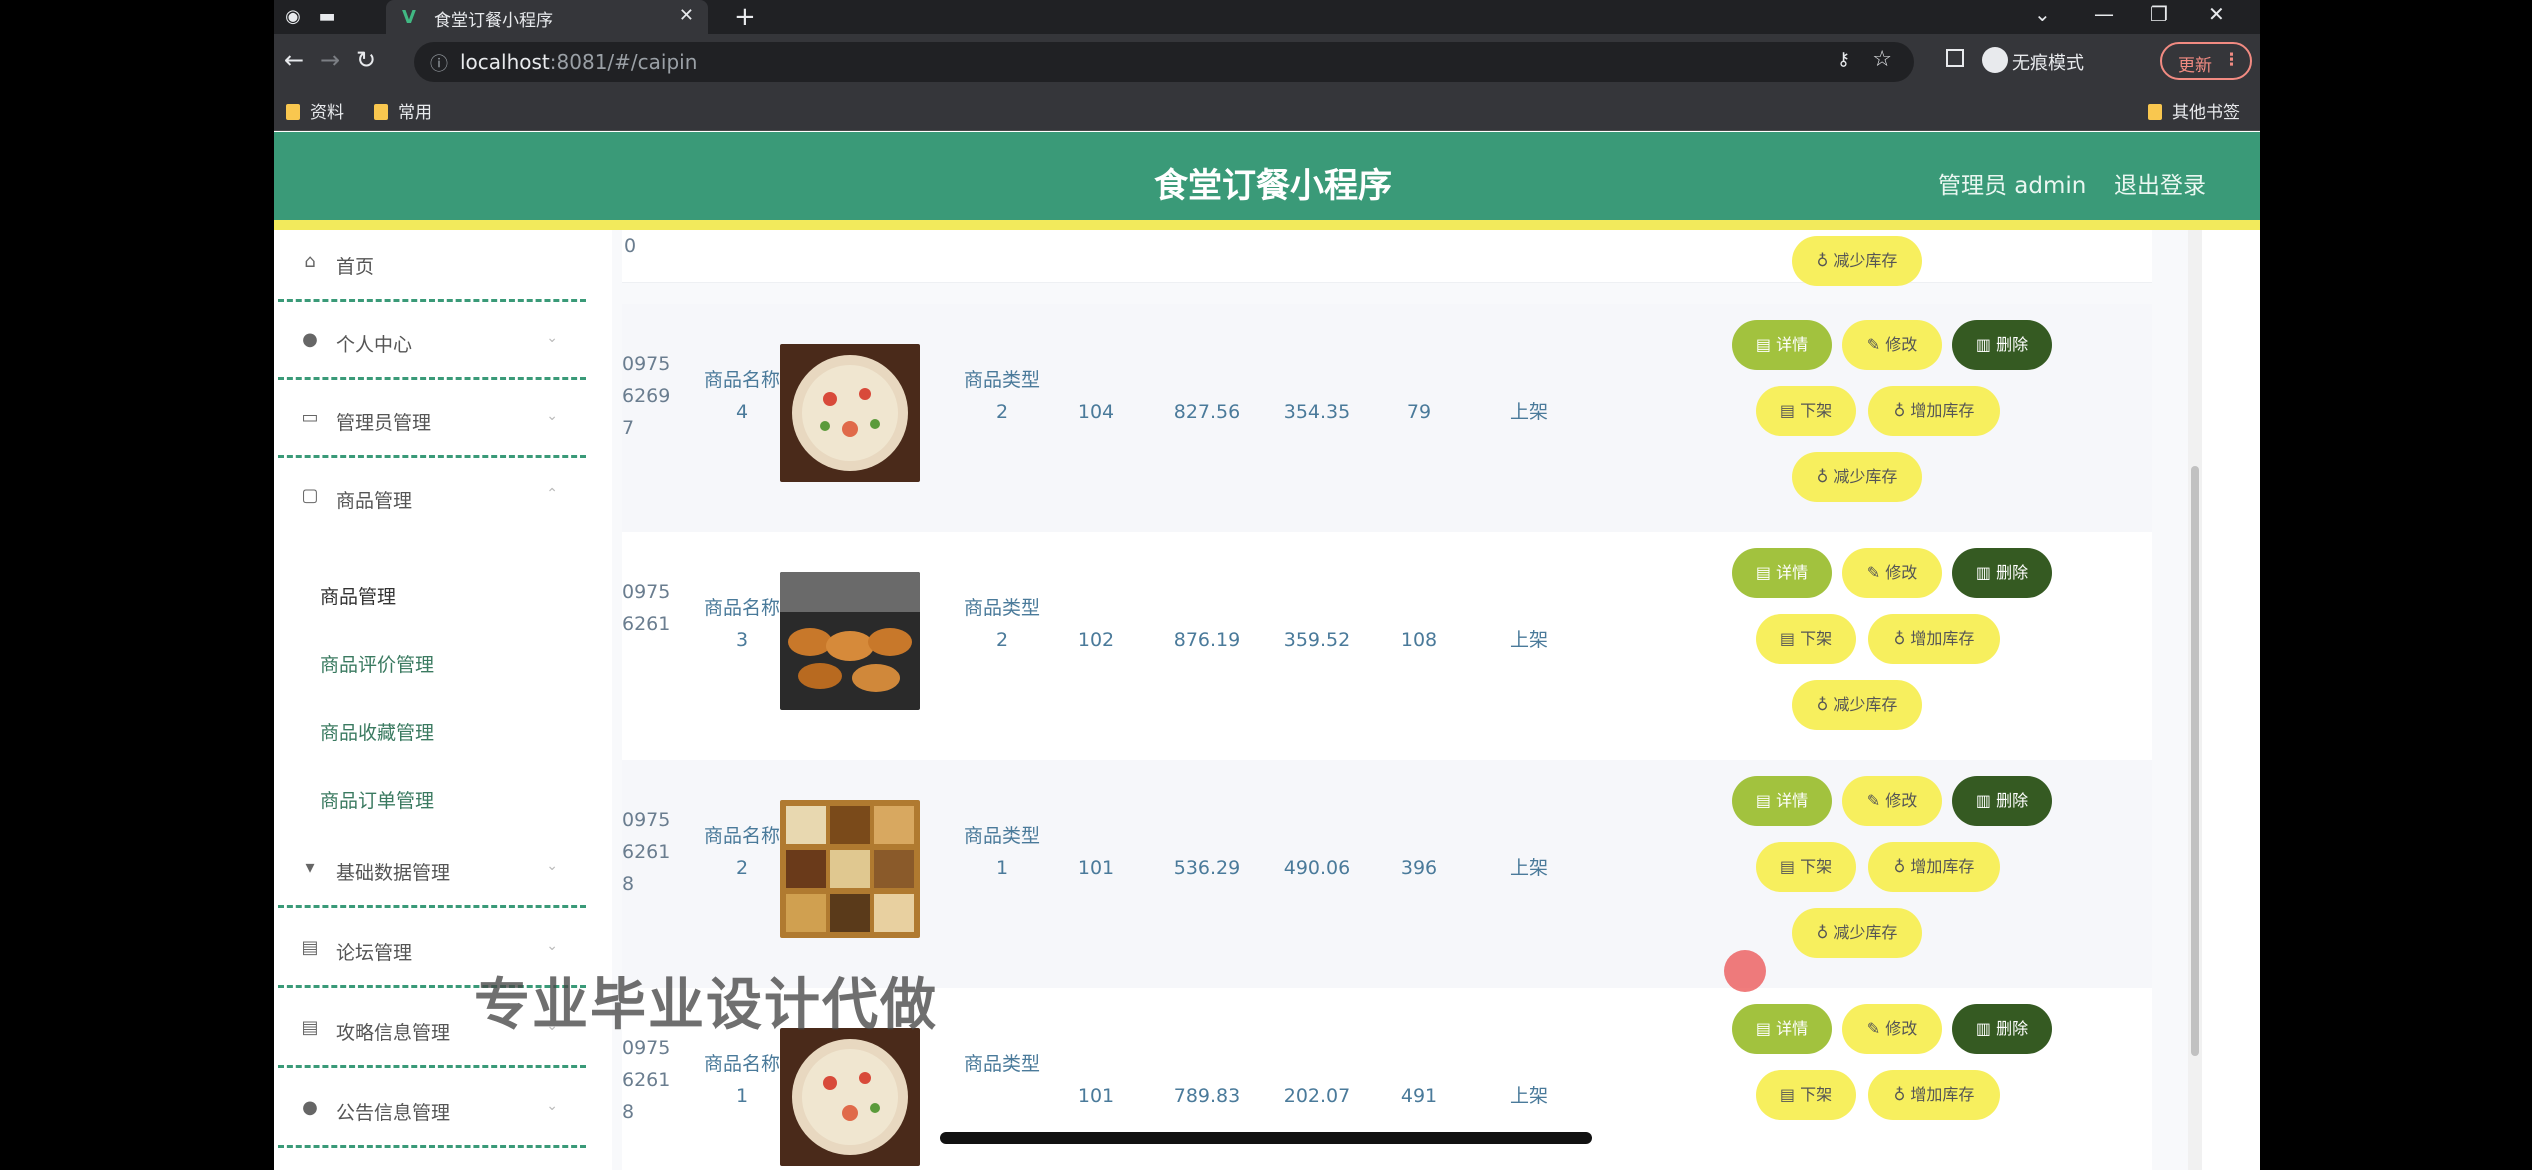  What do you see at coordinates (686, 15) in the screenshot?
I see `close-tab-icon: ✕` at bounding box center [686, 15].